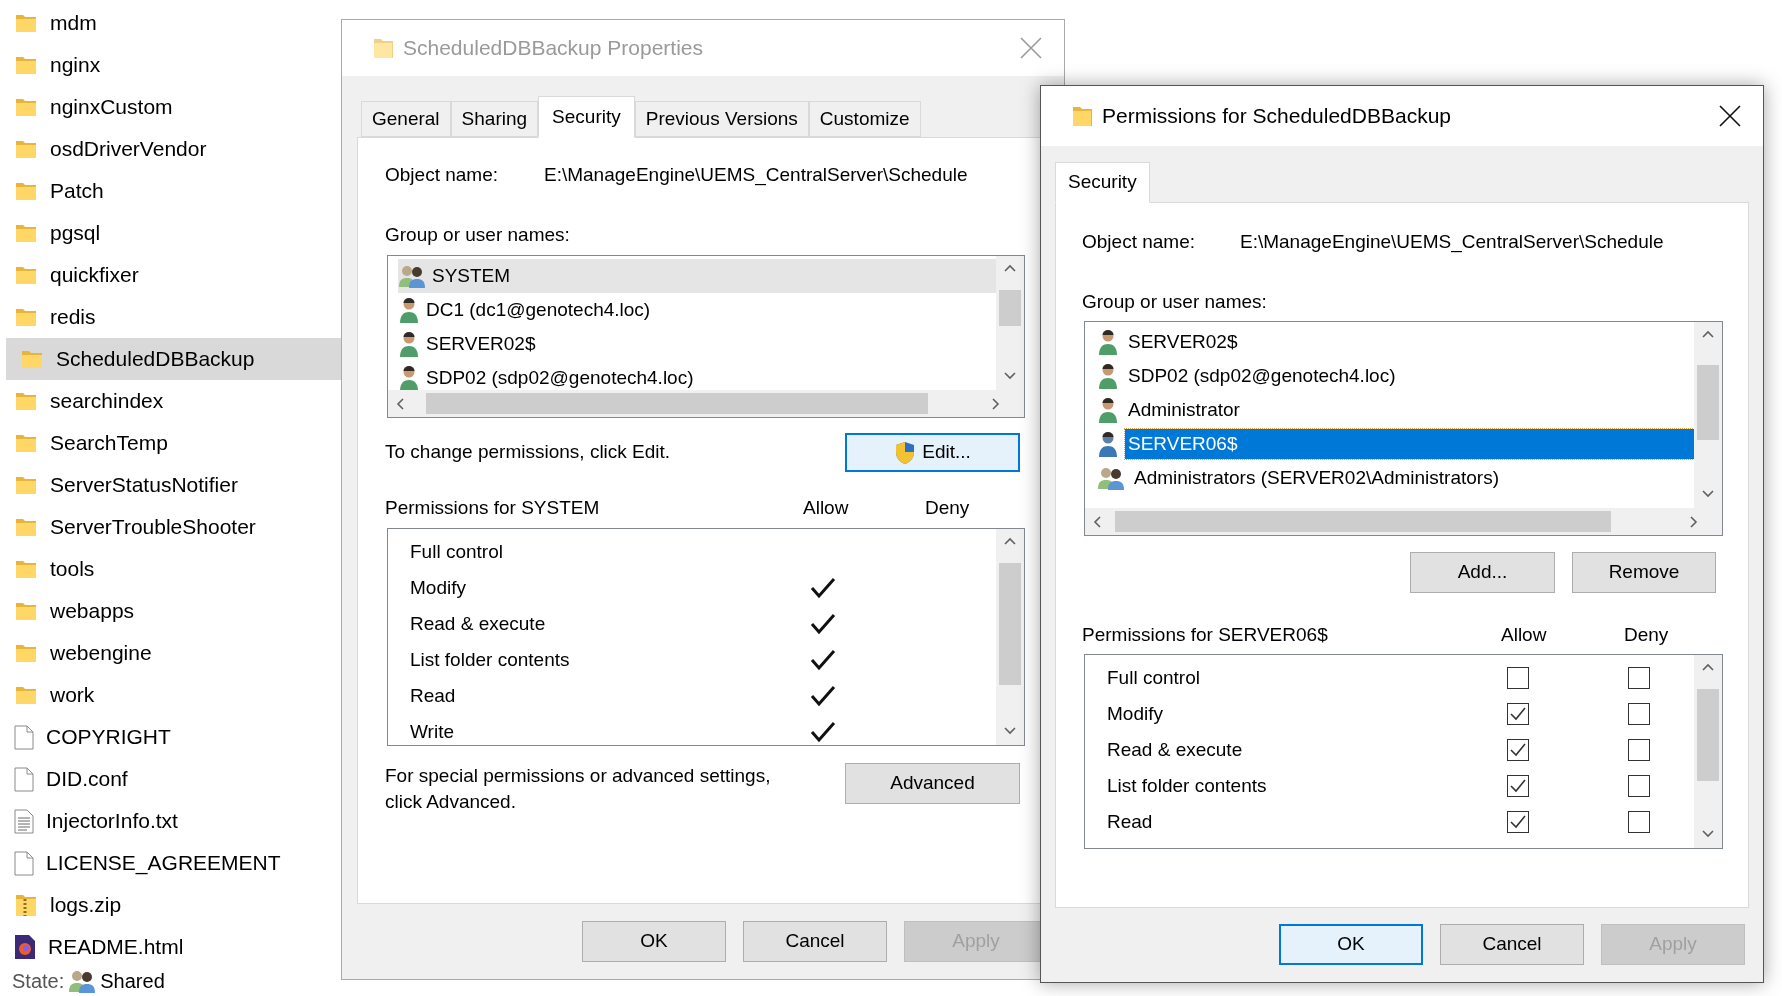  I want to click on permissions-label: Permissions for SYSTEM, so click(493, 507).